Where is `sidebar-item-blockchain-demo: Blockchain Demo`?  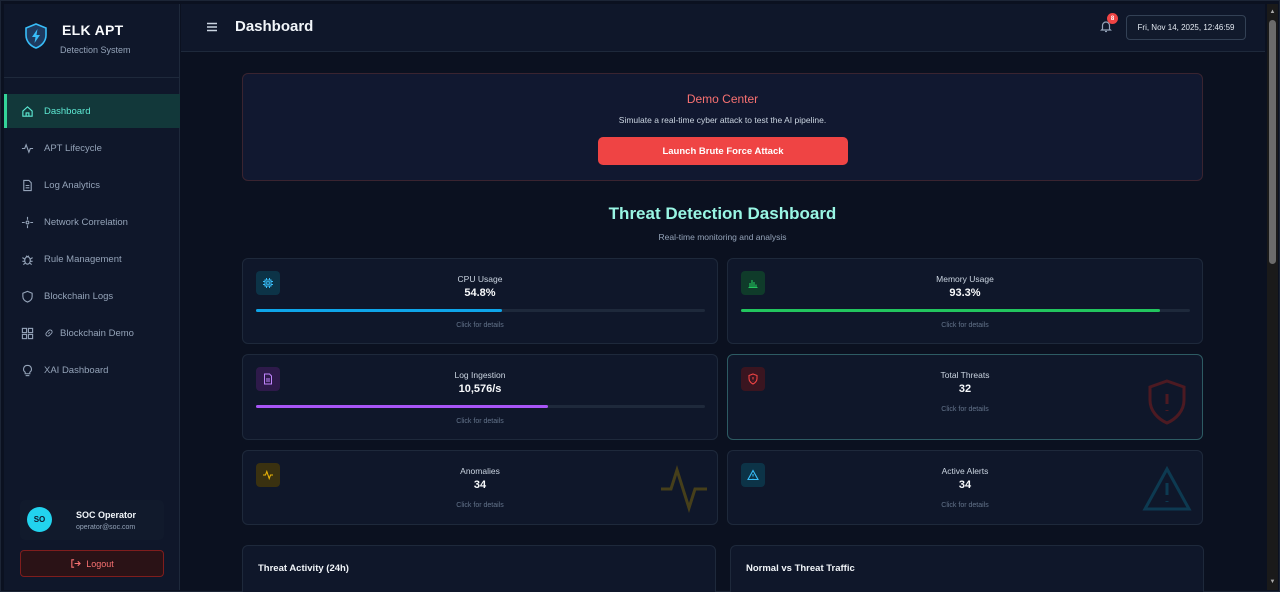 sidebar-item-blockchain-demo: Blockchain Demo is located at coordinates (92, 333).